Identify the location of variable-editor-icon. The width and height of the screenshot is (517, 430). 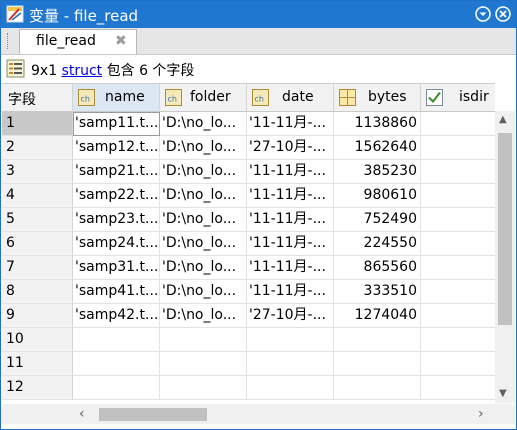
(15, 14).